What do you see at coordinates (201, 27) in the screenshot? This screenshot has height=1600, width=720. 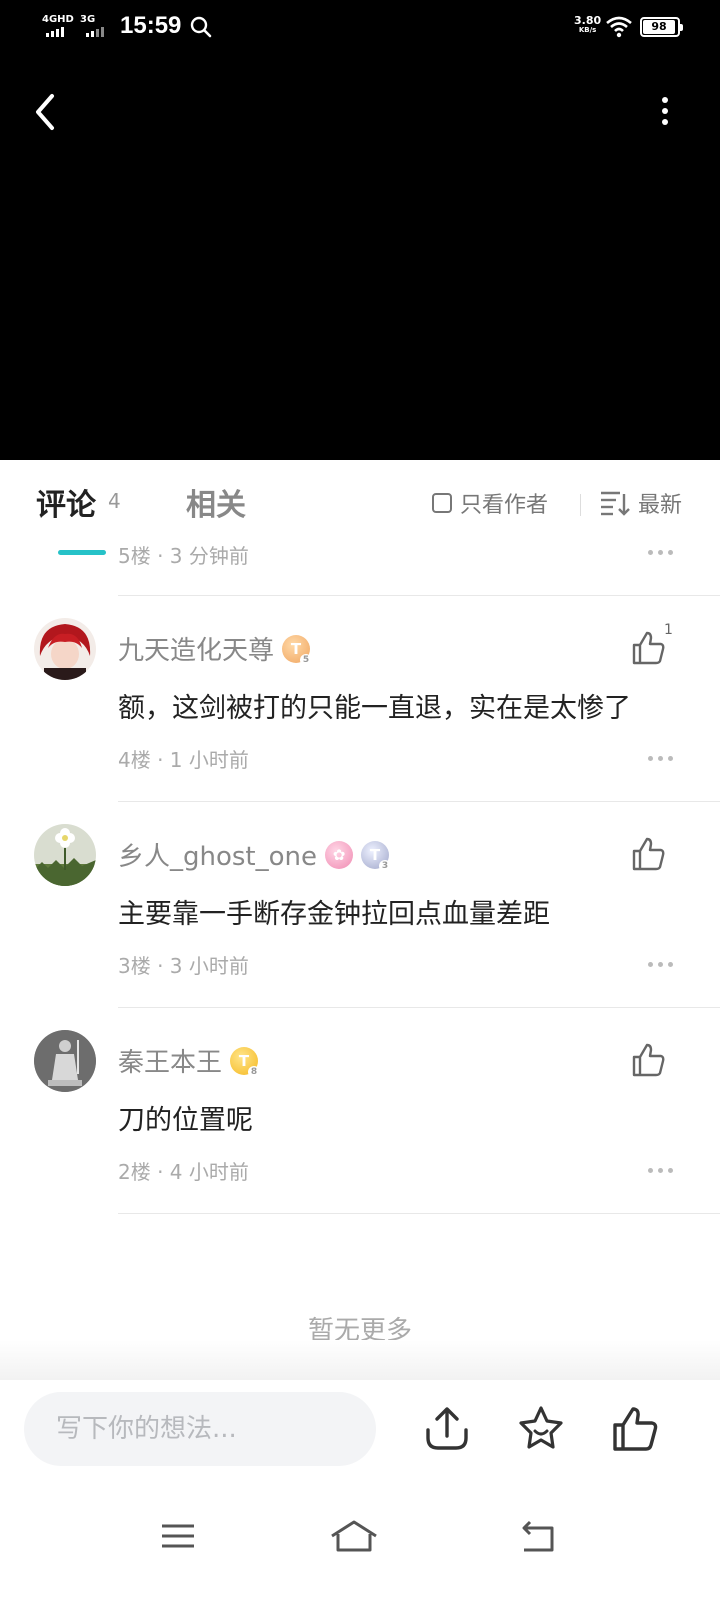 I see `search-icon` at bounding box center [201, 27].